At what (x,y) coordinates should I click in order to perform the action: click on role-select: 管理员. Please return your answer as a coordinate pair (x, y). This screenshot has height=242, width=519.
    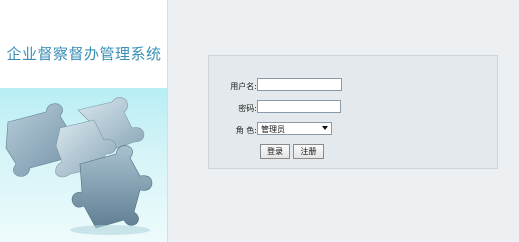
    Looking at the image, I should click on (294, 128).